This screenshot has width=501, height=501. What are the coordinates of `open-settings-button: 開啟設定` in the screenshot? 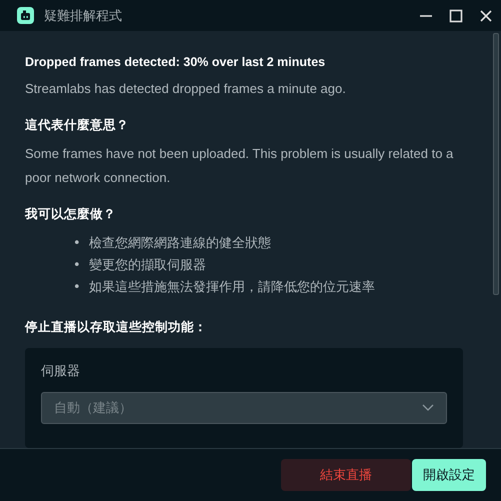 It's located at (449, 475).